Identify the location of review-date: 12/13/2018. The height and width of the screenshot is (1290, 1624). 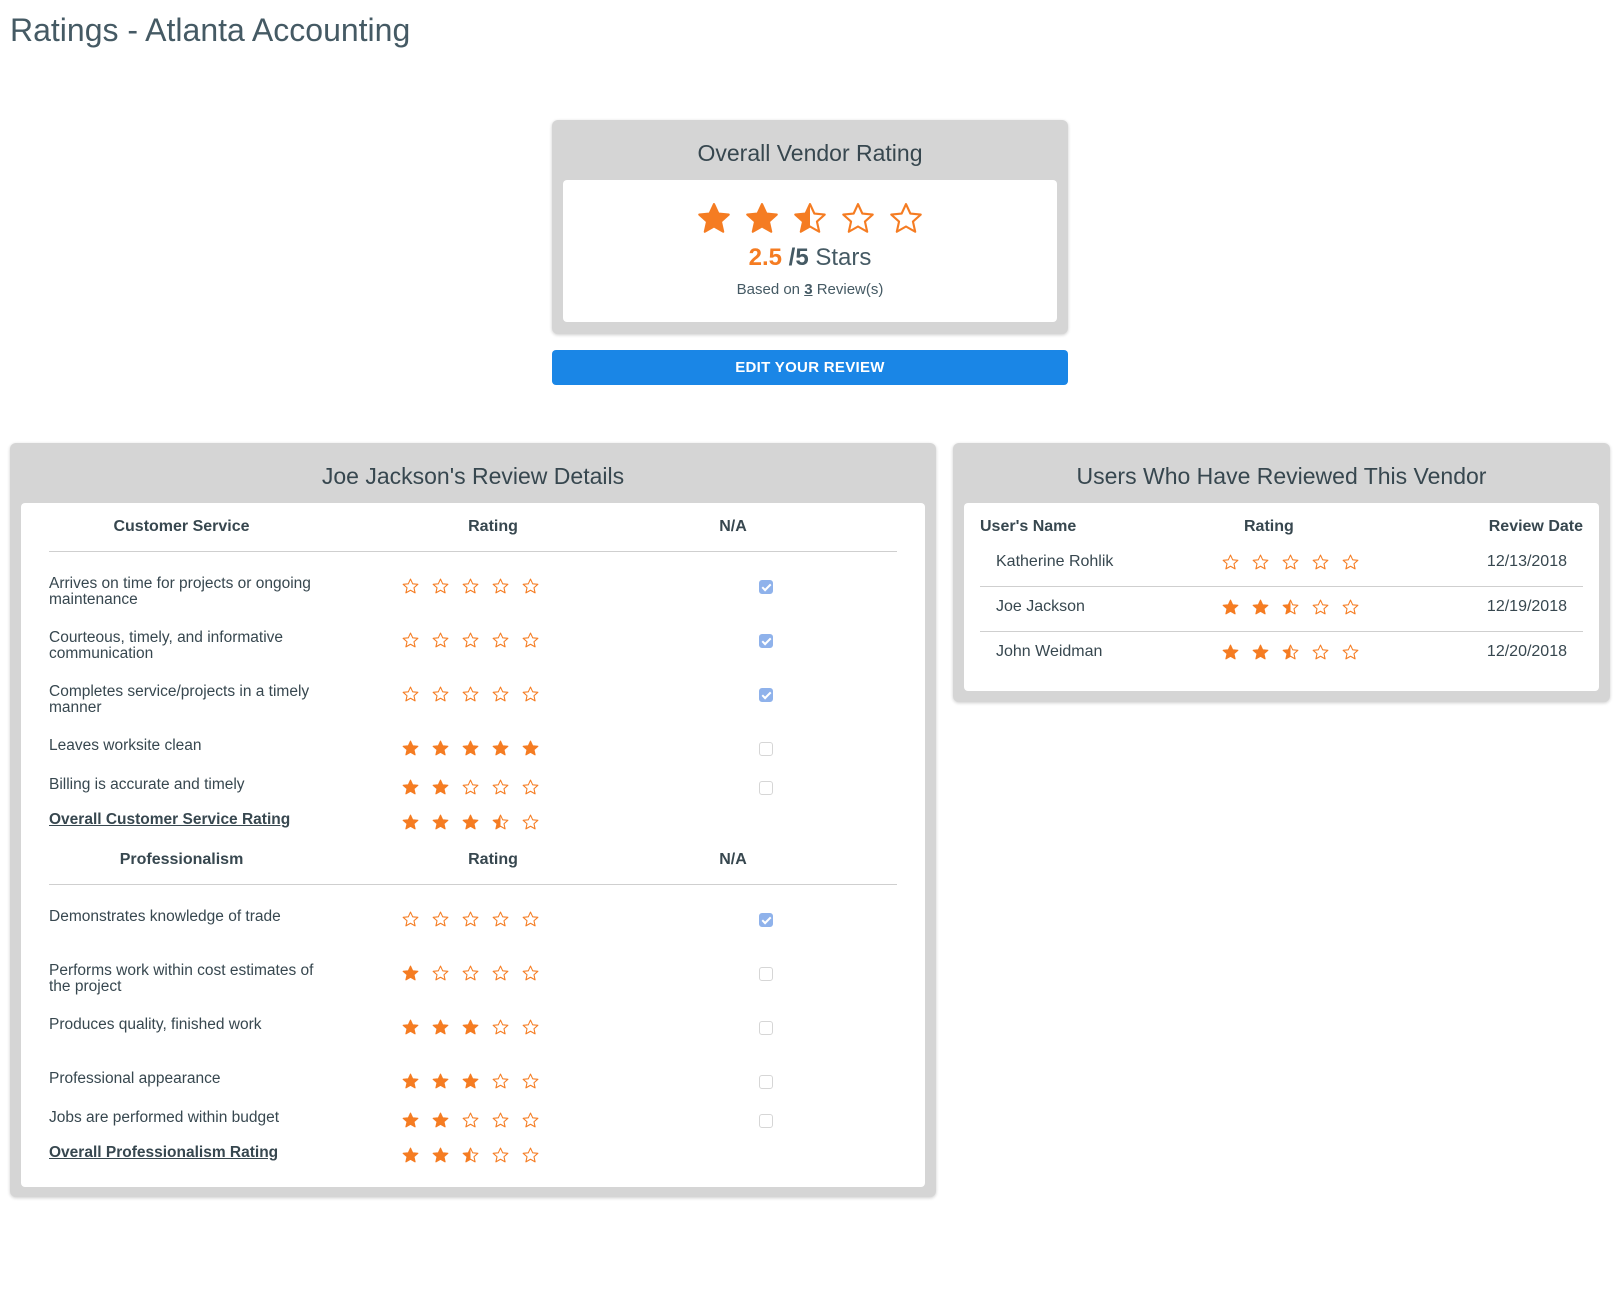
(1526, 561).